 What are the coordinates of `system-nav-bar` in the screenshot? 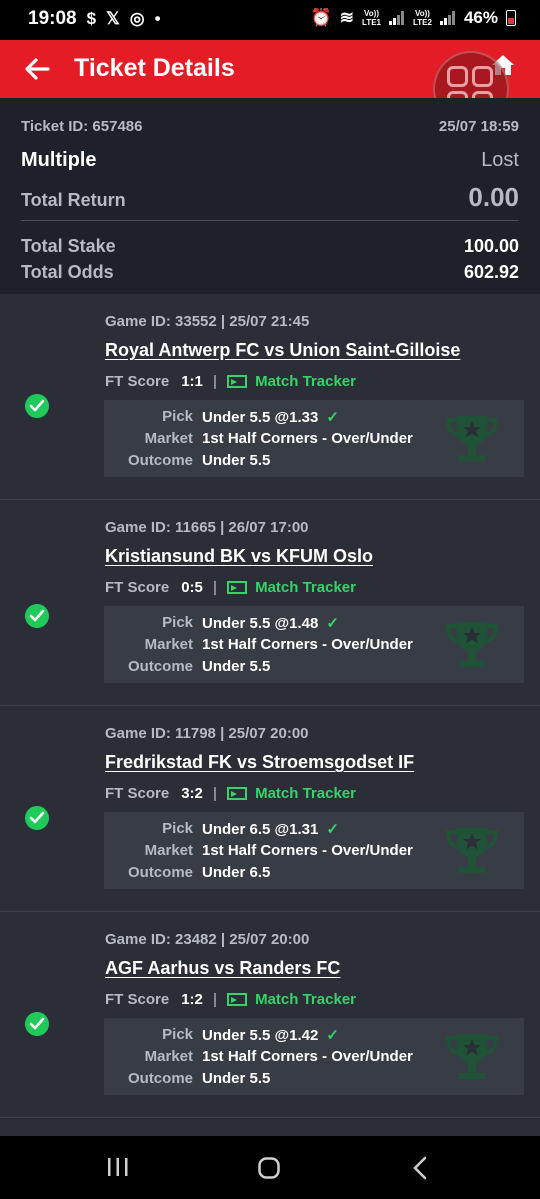 It's located at (270, 1167).